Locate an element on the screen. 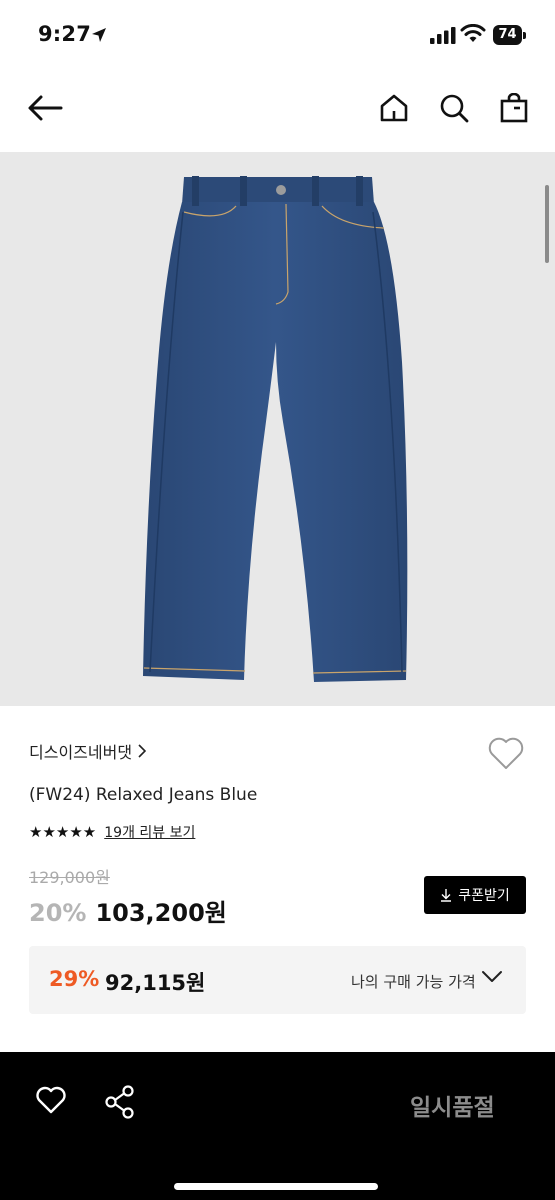 This screenshot has width=555, height=1200. cart-button is located at coordinates (514, 108).